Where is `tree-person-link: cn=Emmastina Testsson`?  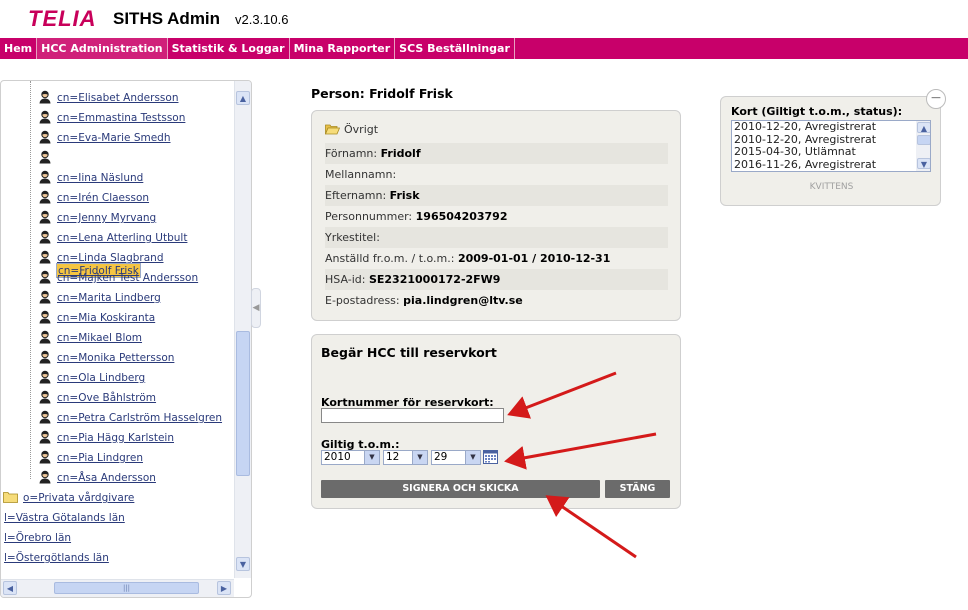
tree-person-link: cn=Emmastina Testsson is located at coordinates (121, 118).